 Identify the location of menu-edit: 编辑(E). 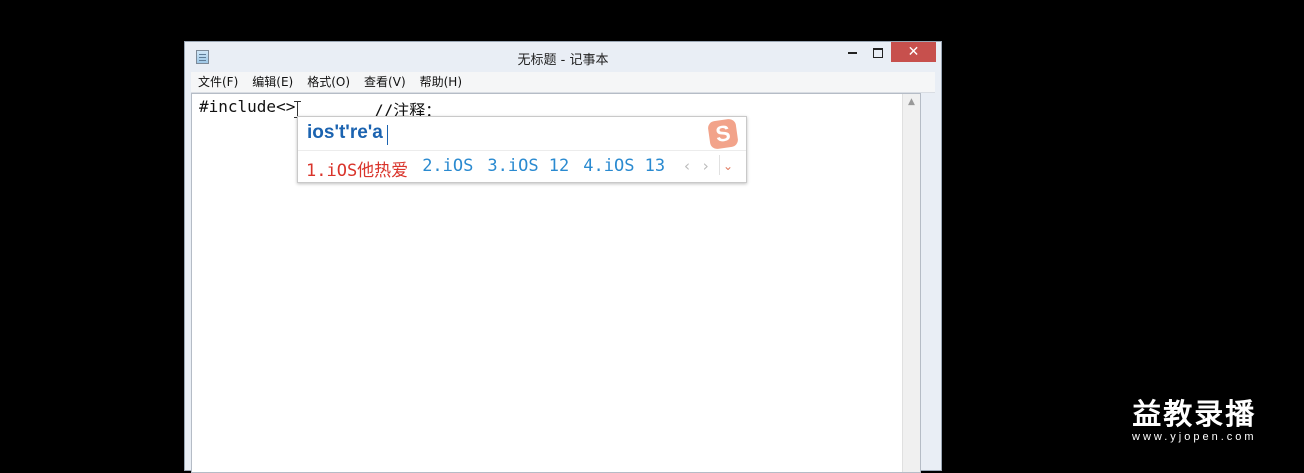
(272, 82).